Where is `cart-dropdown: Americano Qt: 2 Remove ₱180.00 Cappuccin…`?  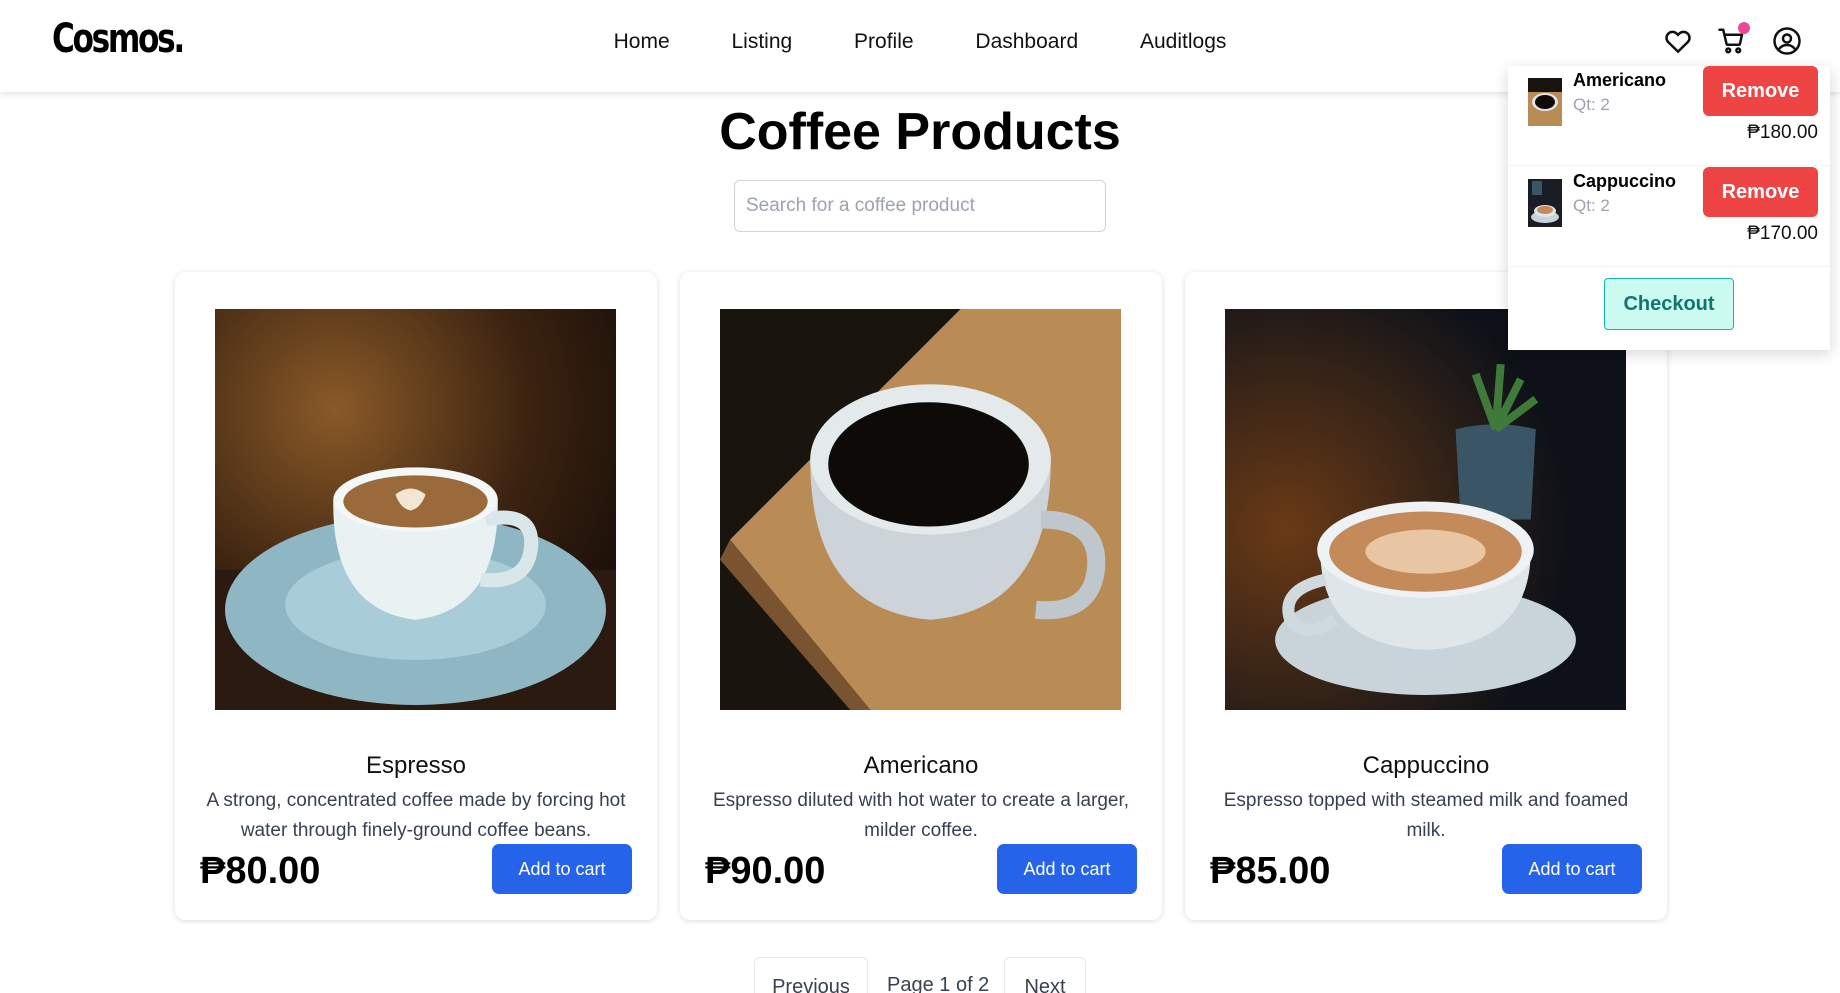
cart-dropdown: Americano Qt: 2 Remove ₱180.00 Cappuccin… is located at coordinates (1669, 208).